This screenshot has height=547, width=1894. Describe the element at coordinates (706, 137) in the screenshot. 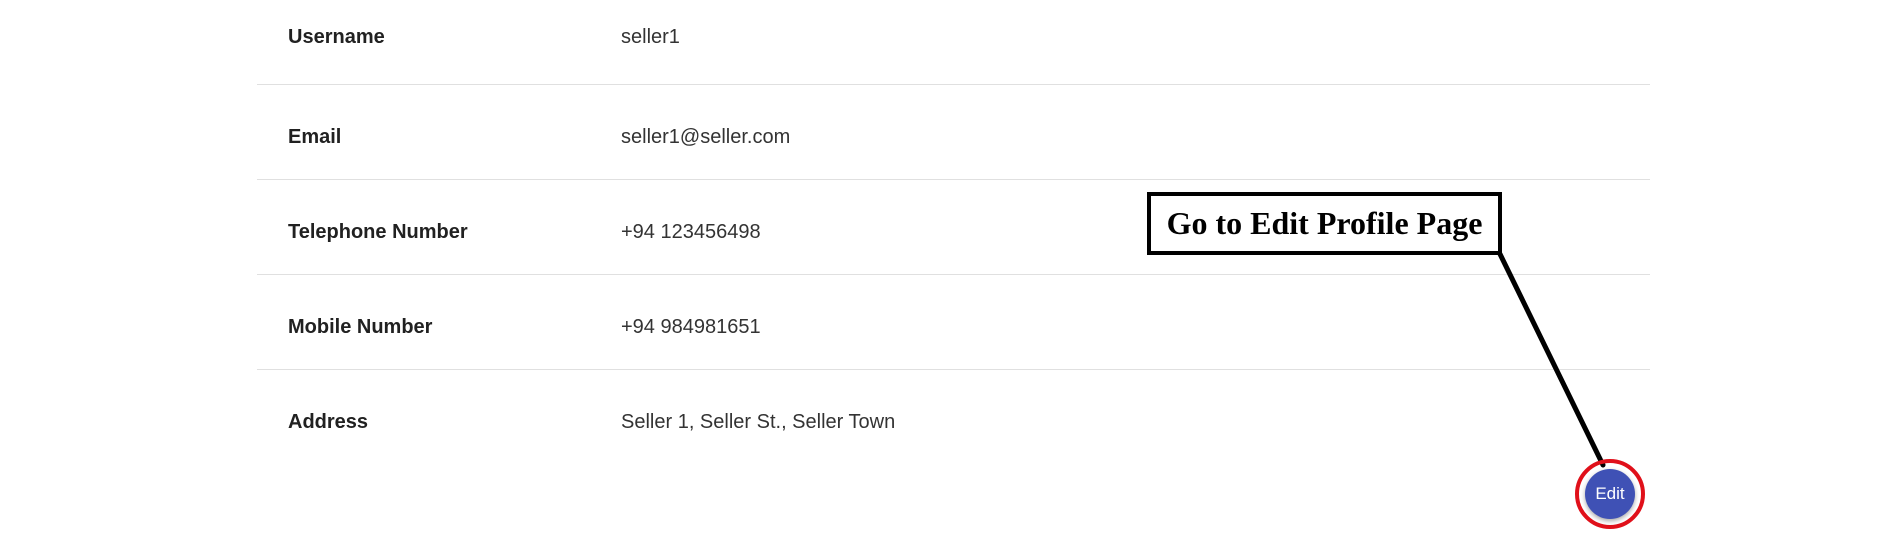

I see `email-value: seller1@seller.com` at that location.